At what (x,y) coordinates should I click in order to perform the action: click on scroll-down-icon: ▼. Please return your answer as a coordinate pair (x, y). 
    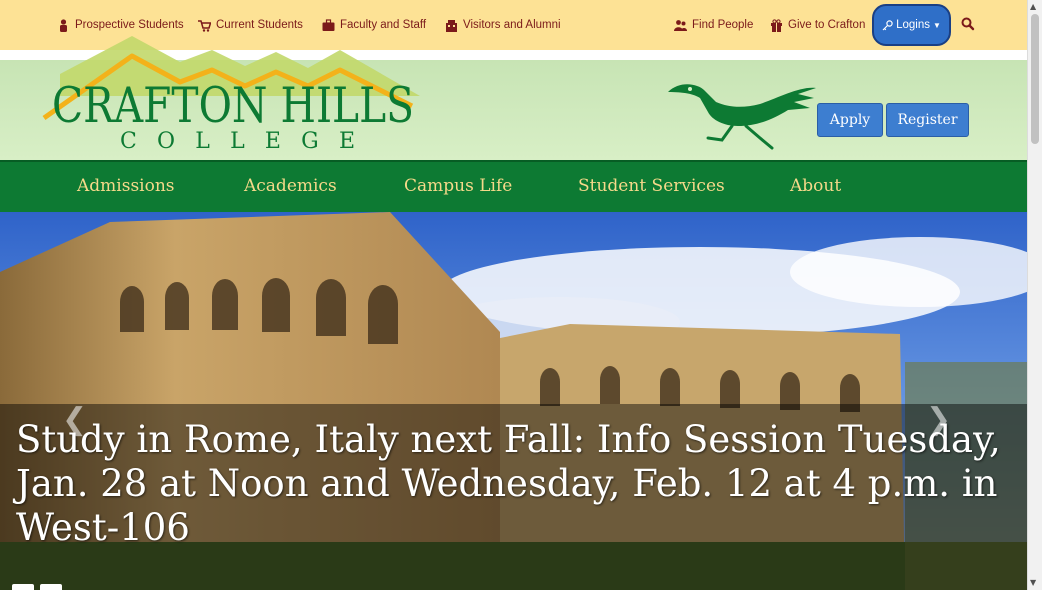
    Looking at the image, I should click on (1033, 582).